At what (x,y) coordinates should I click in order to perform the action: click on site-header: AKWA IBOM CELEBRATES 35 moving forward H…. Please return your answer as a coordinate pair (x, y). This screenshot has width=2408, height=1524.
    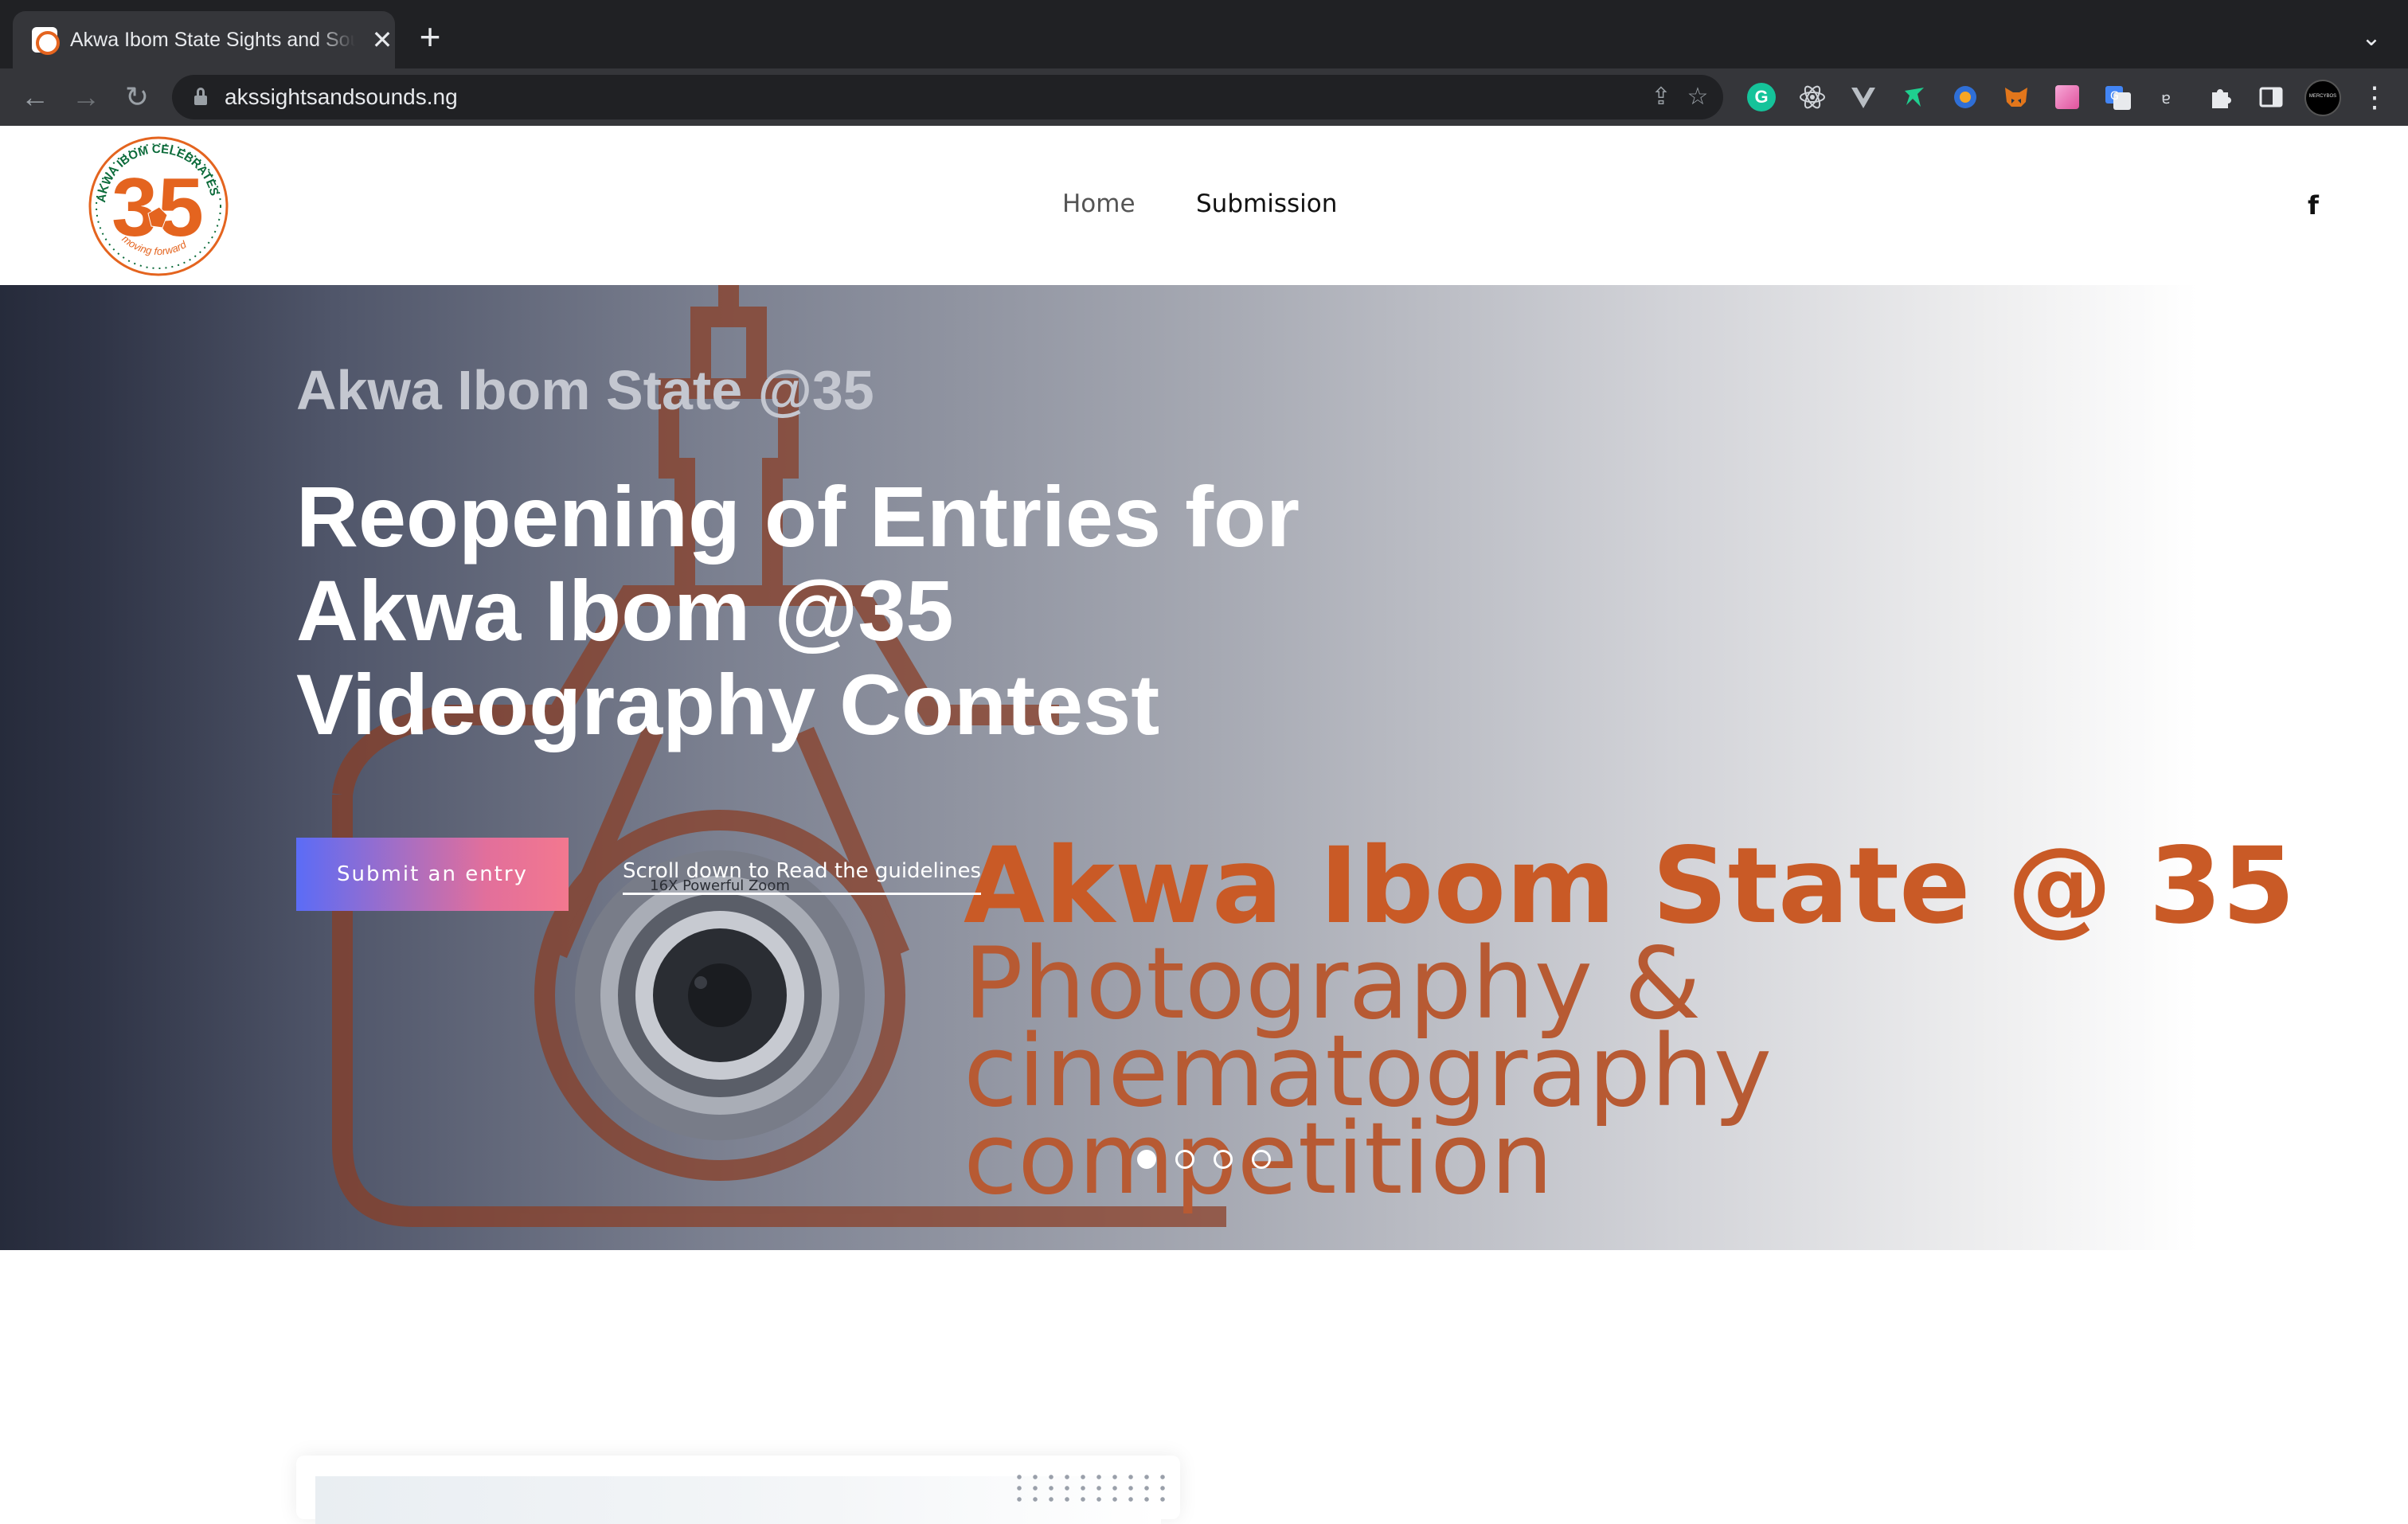
    Looking at the image, I should click on (1204, 205).